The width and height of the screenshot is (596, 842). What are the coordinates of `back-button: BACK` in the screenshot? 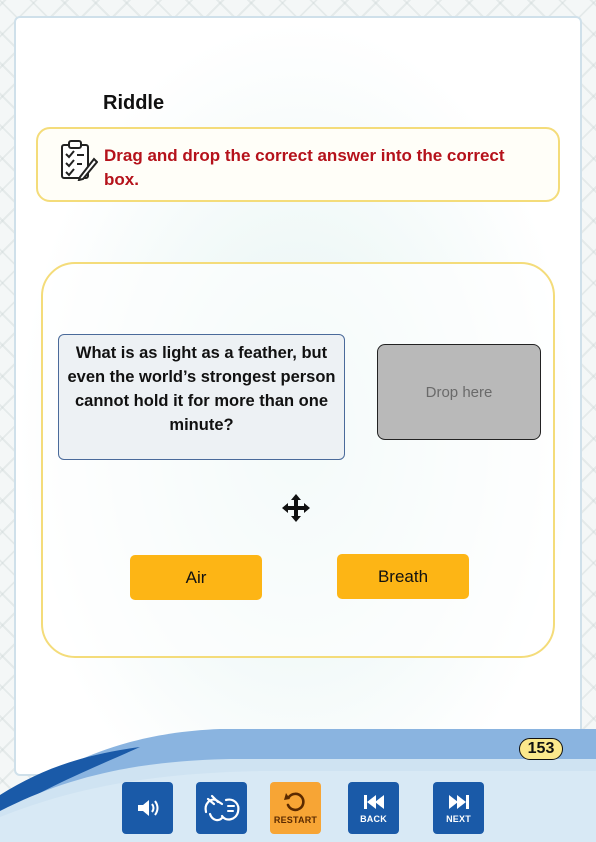 It's located at (373, 808).